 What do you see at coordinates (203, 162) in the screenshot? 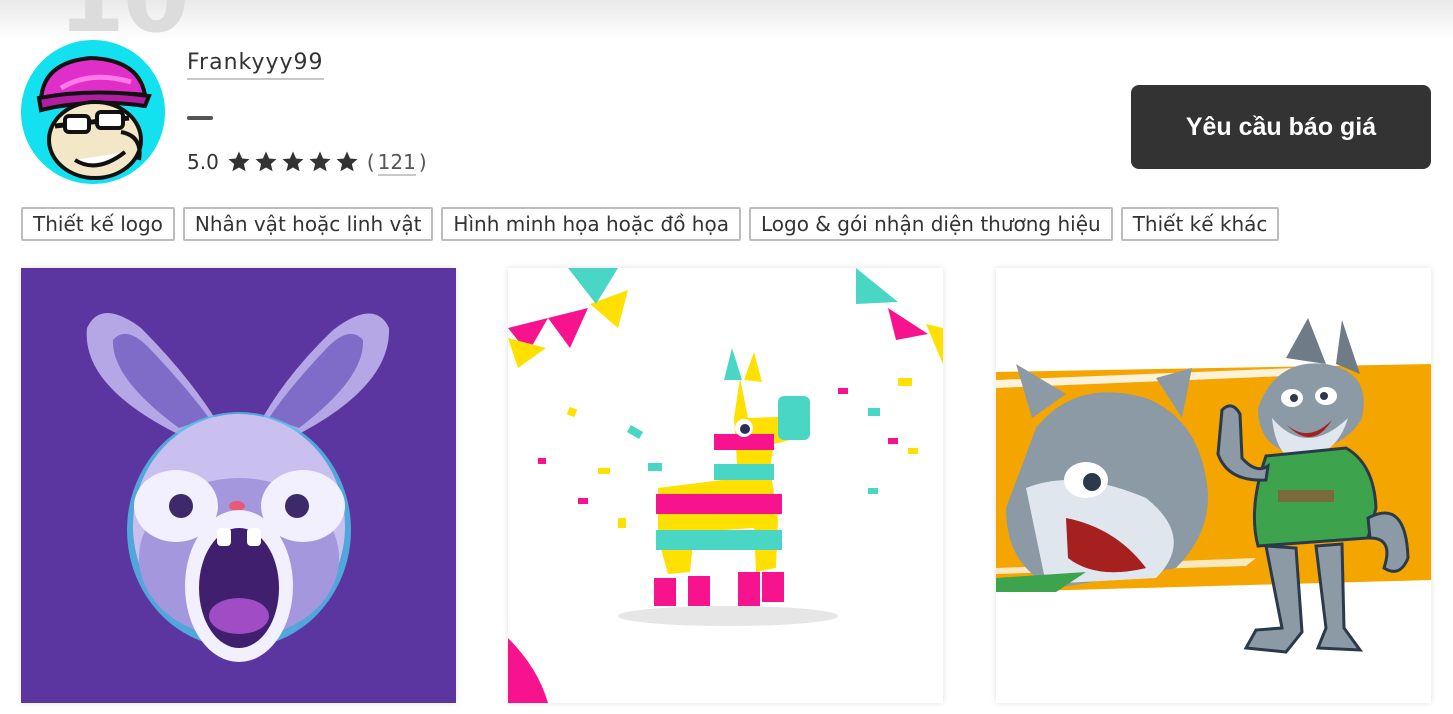
I see `rating-score: 5.0` at bounding box center [203, 162].